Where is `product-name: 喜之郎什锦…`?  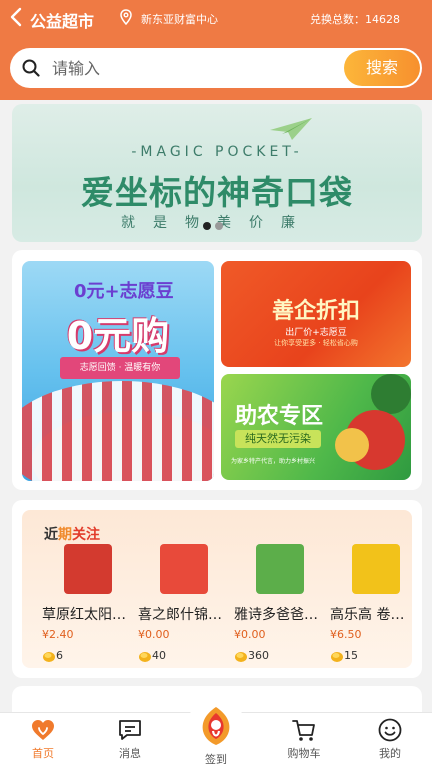 product-name: 喜之郎什锦… is located at coordinates (180, 615).